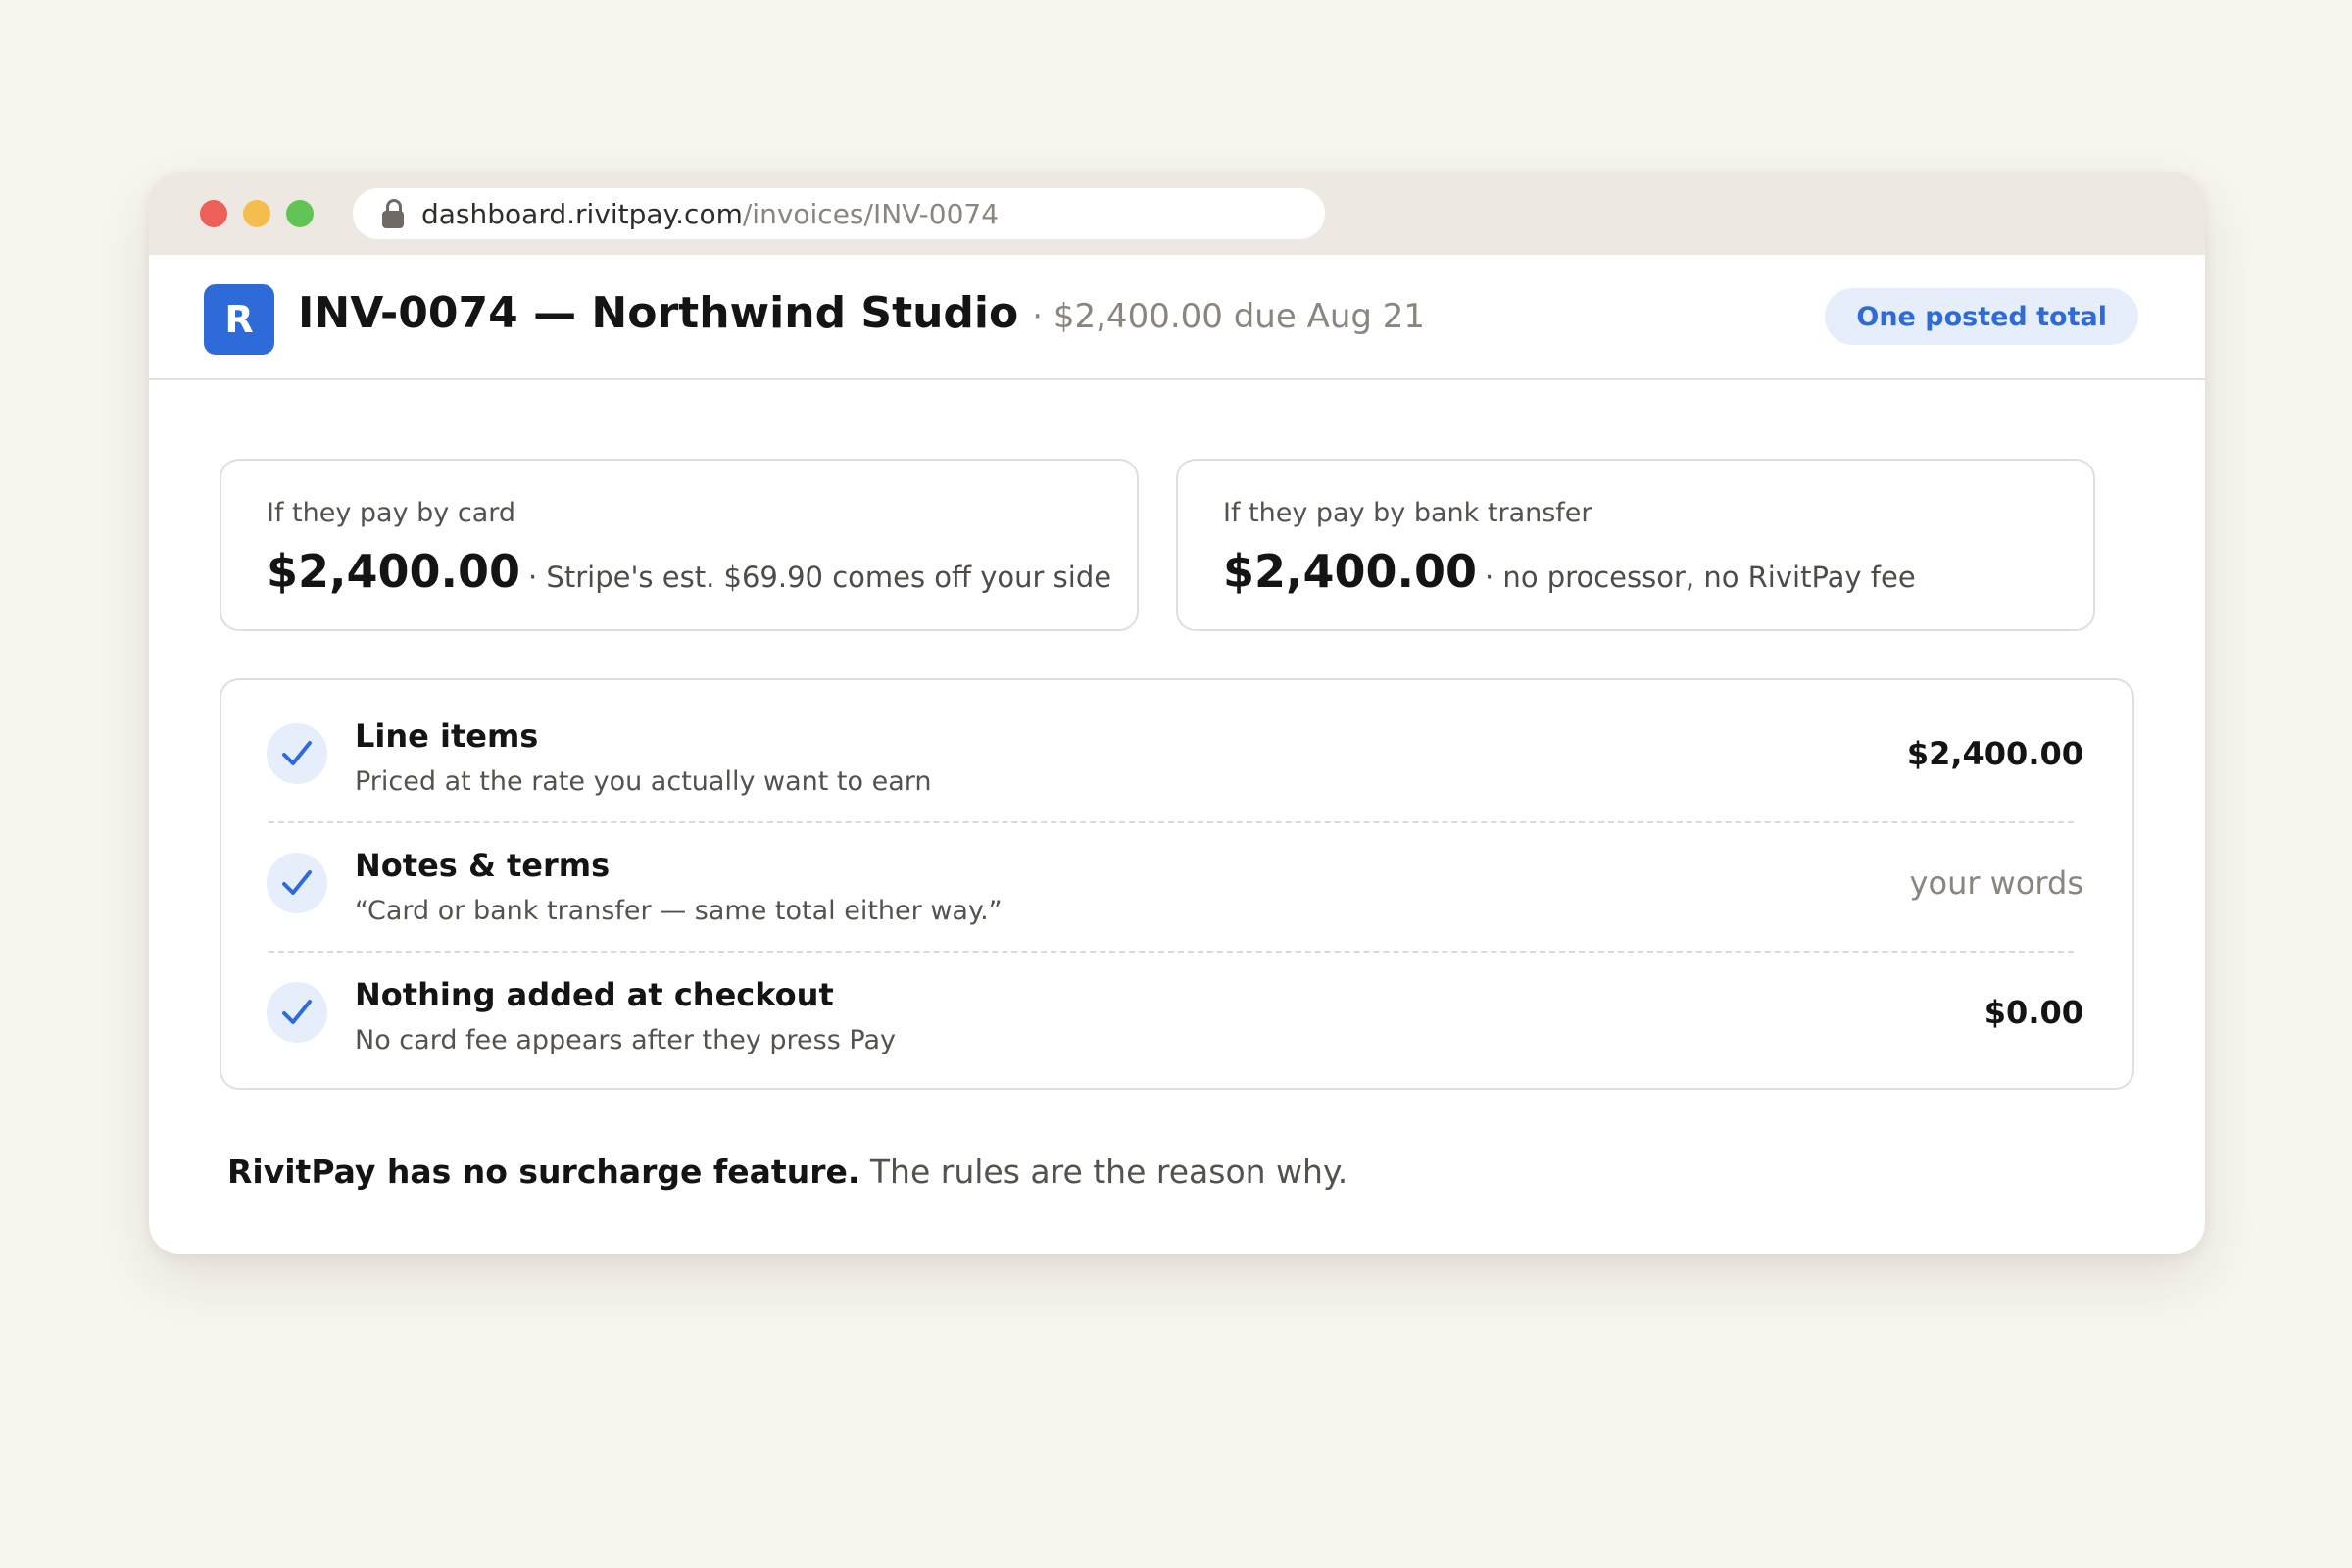  Describe the element at coordinates (393, 213) in the screenshot. I see `lock-icon` at that location.